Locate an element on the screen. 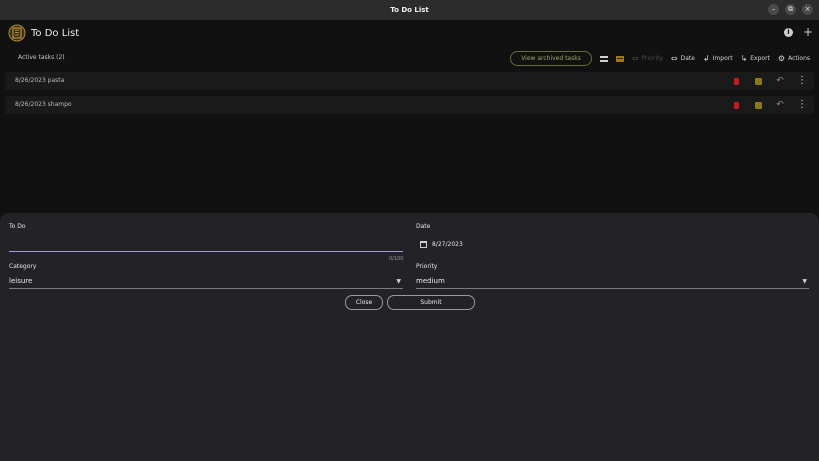  actions-button: ⚙ Actions is located at coordinates (794, 58).